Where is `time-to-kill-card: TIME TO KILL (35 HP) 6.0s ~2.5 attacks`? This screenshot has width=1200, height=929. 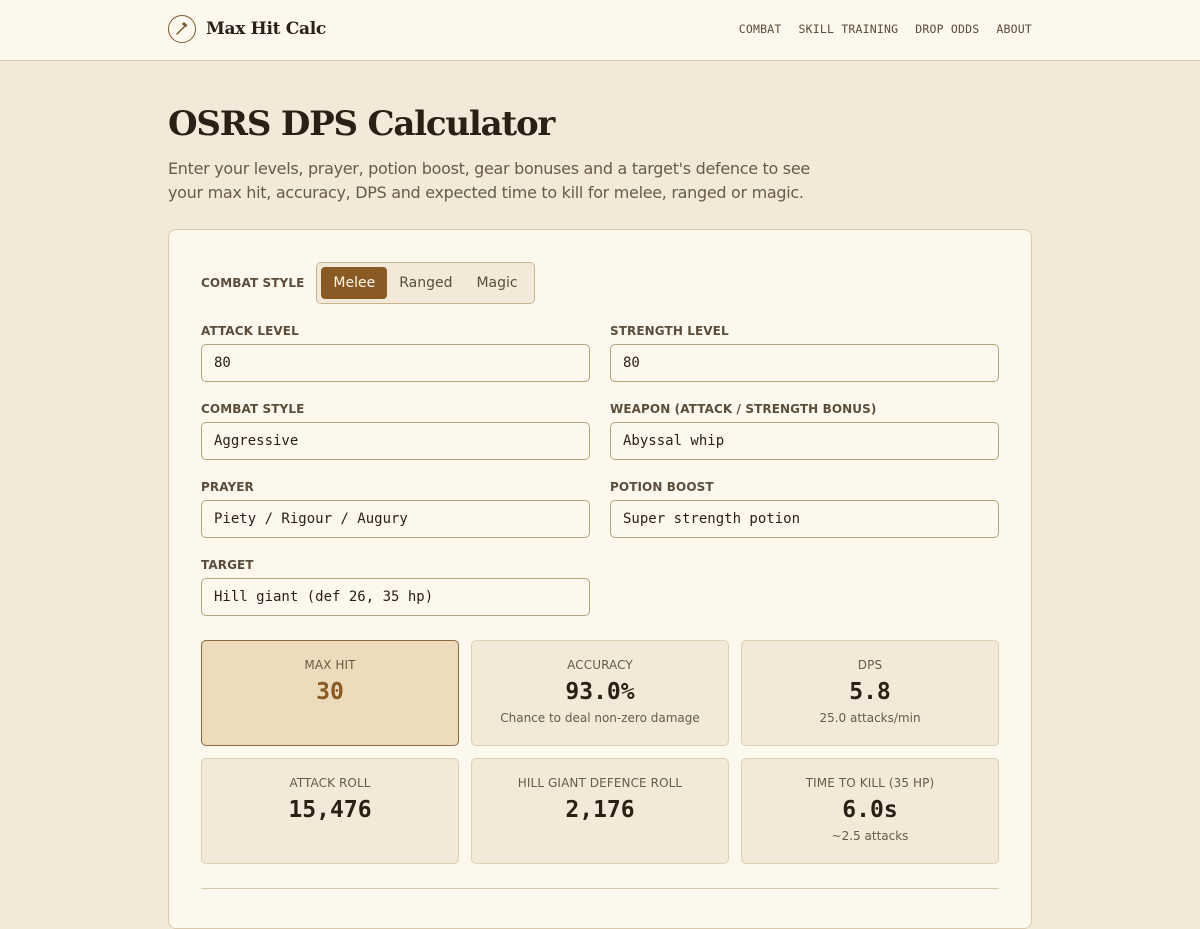 time-to-kill-card: TIME TO KILL (35 HP) 6.0s ~2.5 attacks is located at coordinates (870, 811).